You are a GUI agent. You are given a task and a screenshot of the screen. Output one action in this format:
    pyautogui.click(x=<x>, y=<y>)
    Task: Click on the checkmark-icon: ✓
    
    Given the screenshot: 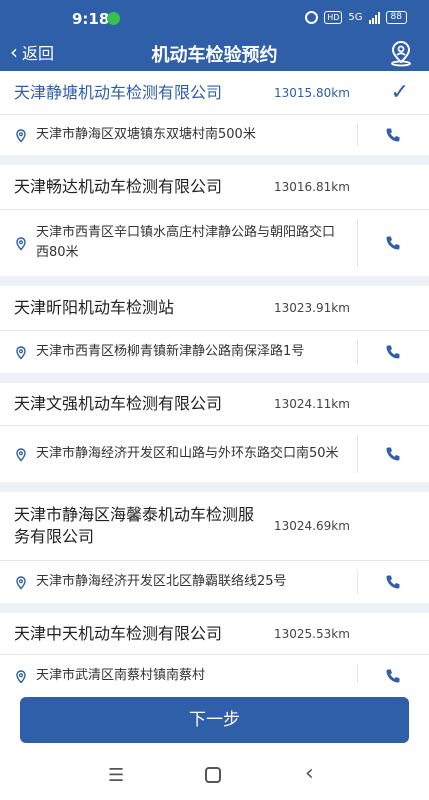 What is the action you would take?
    pyautogui.click(x=399, y=92)
    